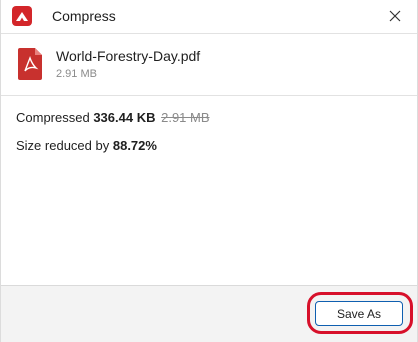 This screenshot has height=342, width=418. Describe the element at coordinates (30, 64) in the screenshot. I see `pdf-file-icon` at that location.